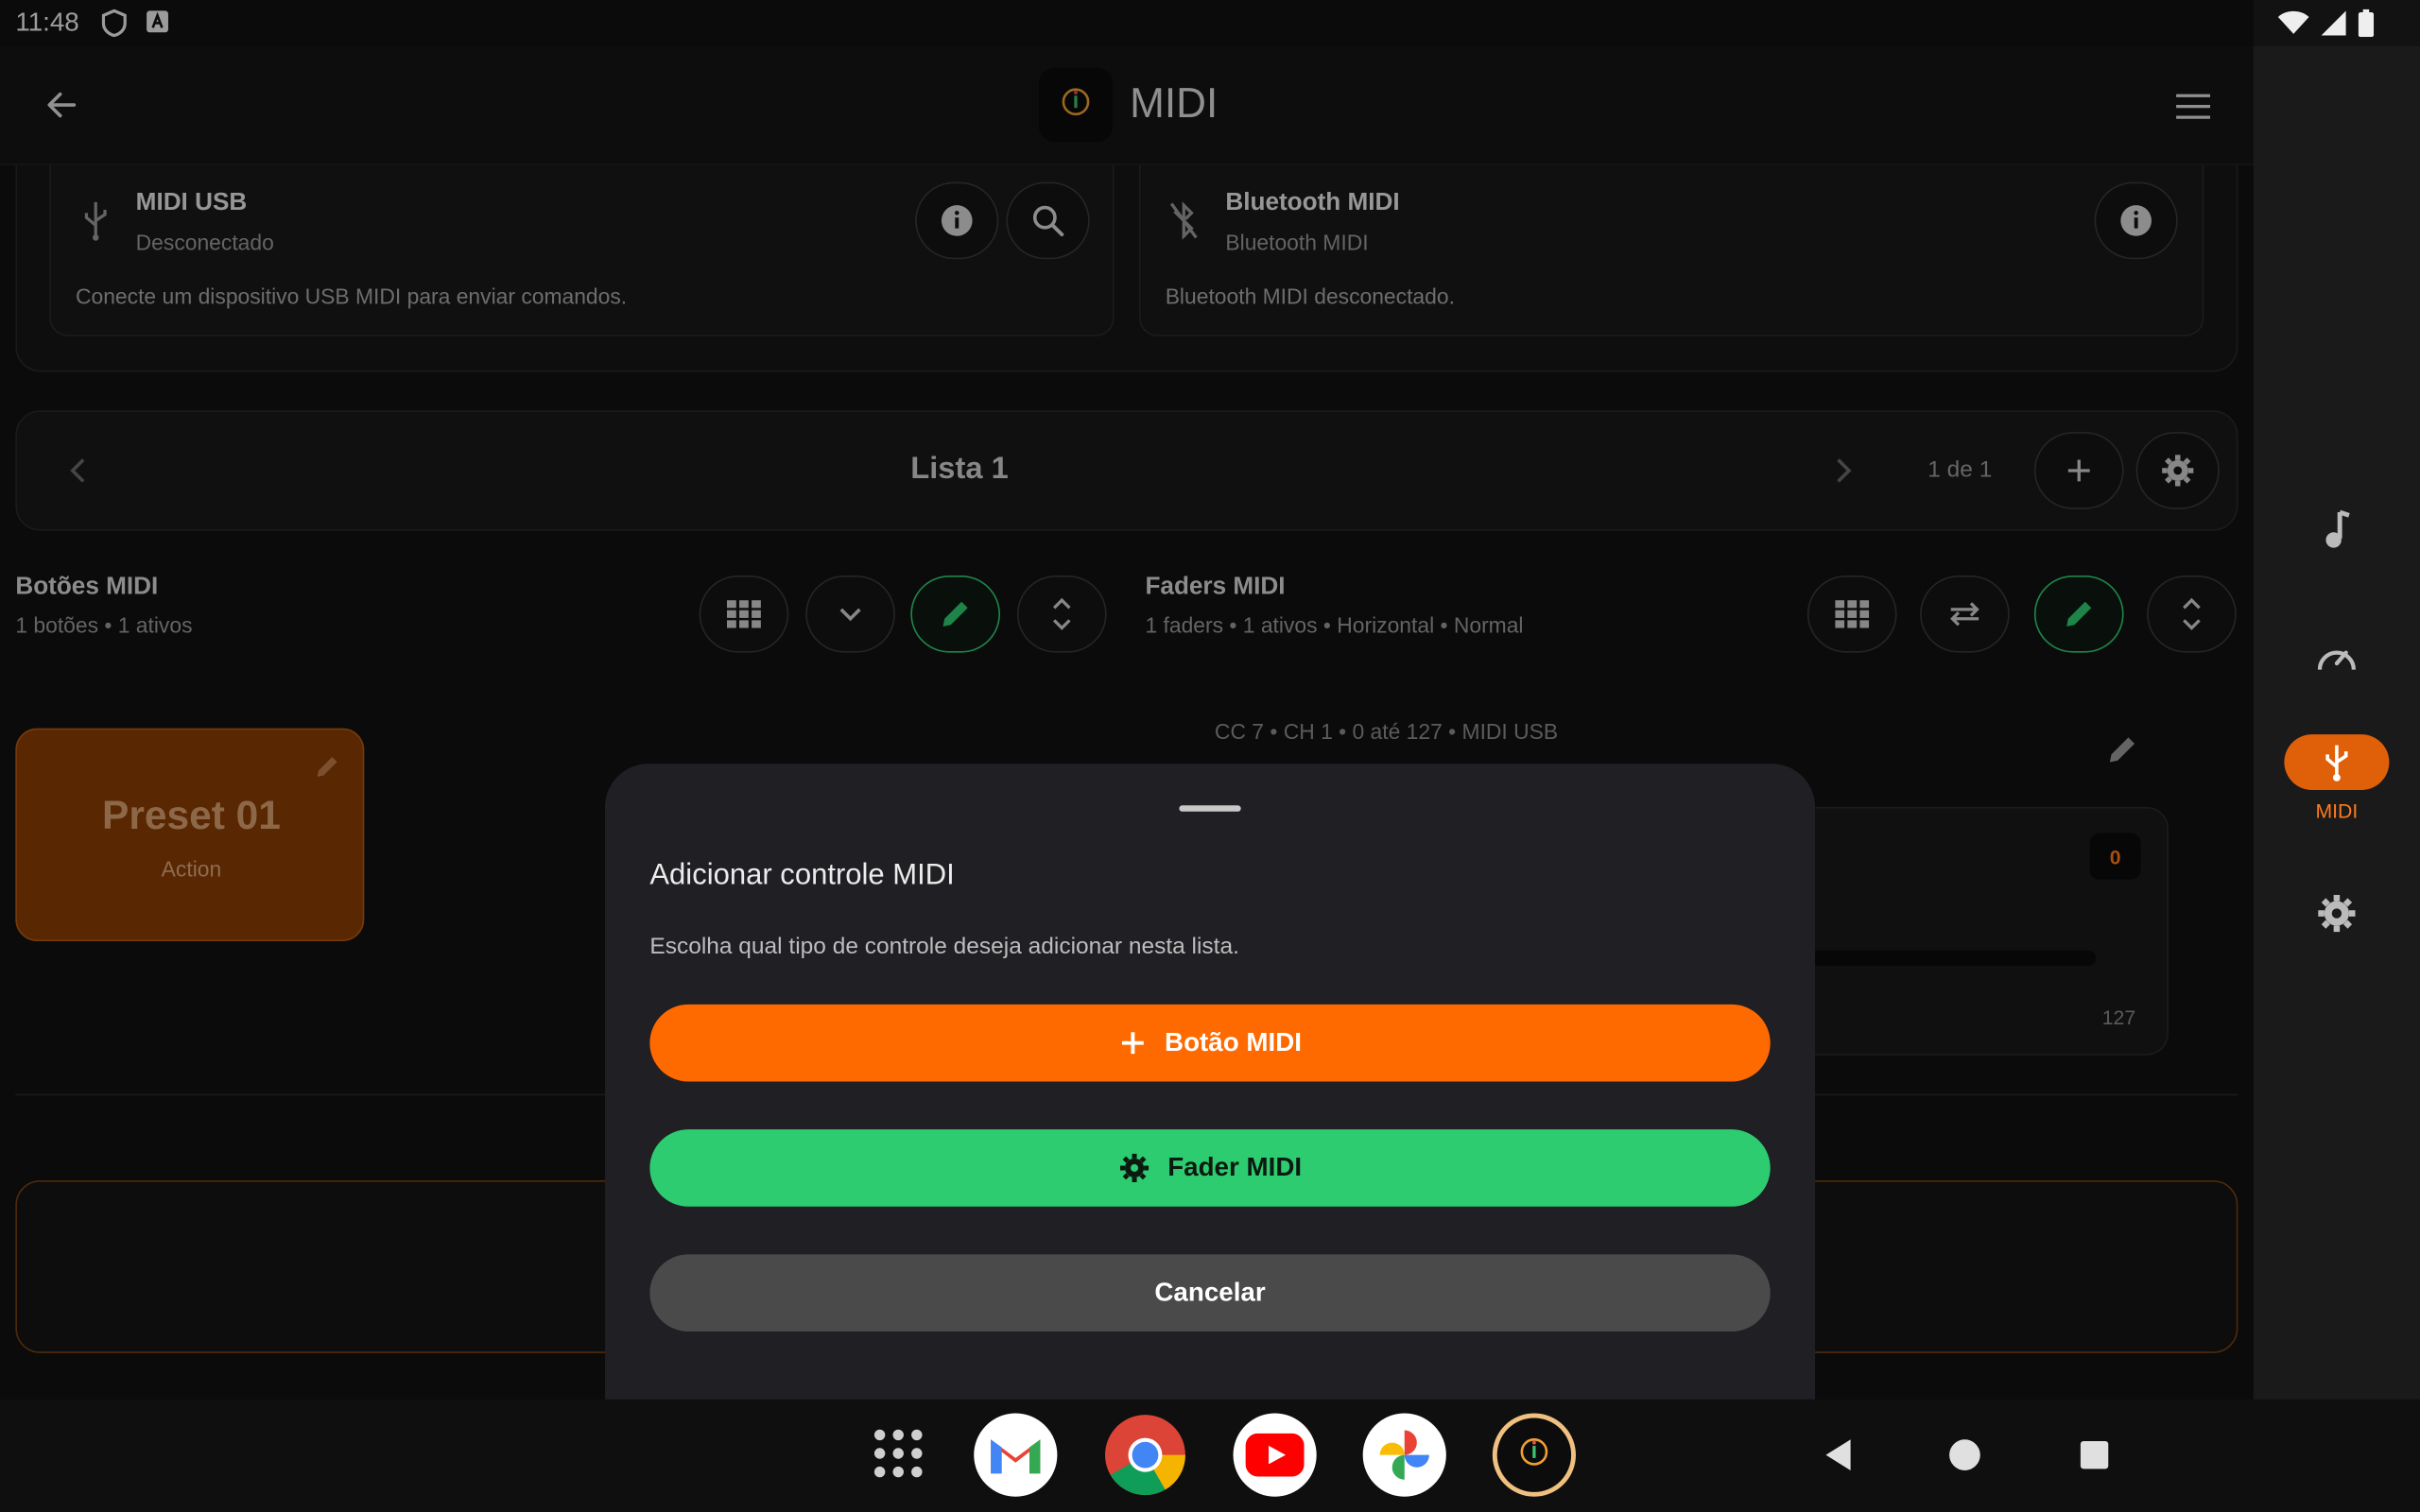  What do you see at coordinates (2333, 23) in the screenshot?
I see `signal-icon` at bounding box center [2333, 23].